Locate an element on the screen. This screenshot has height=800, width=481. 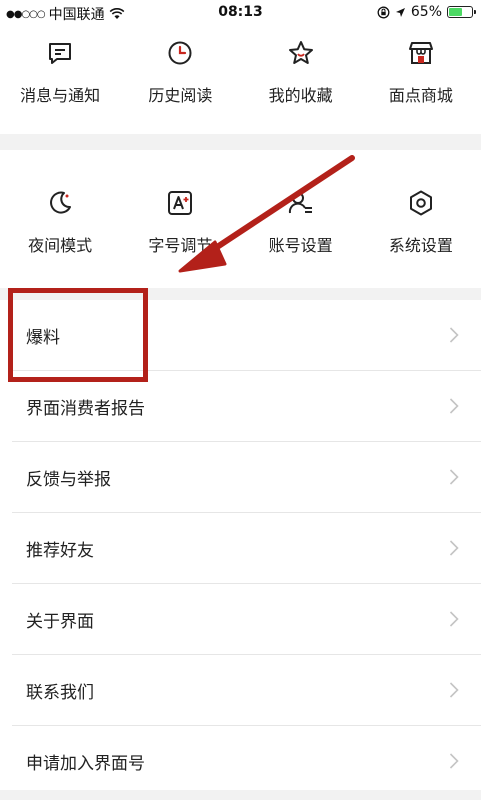
menu-item-messages: 消息与通知 is located at coordinates (60, 84).